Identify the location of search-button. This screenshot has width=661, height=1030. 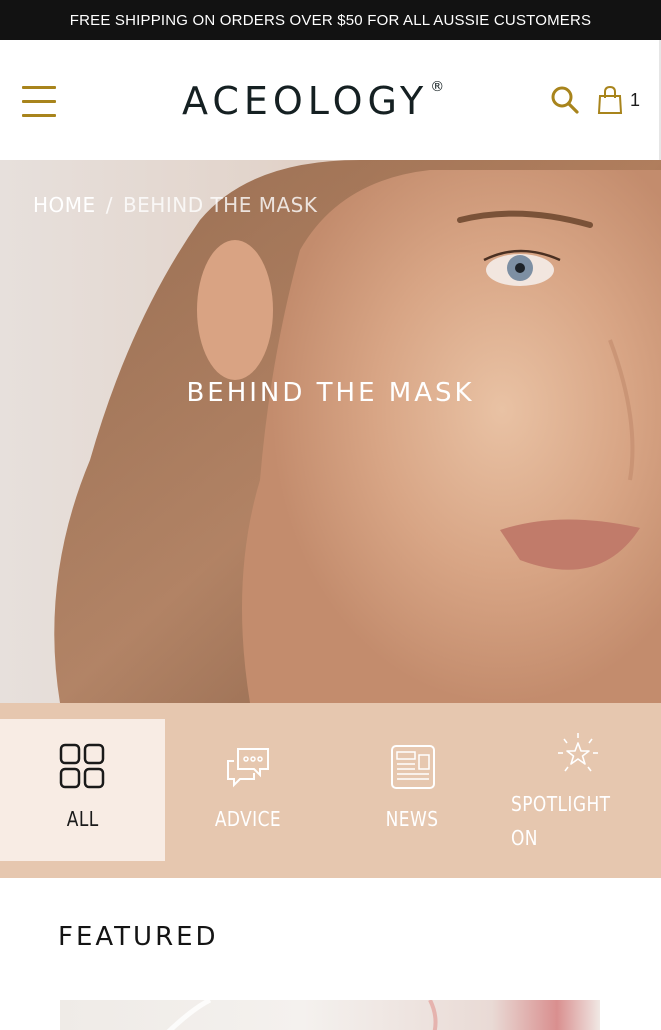
(565, 100).